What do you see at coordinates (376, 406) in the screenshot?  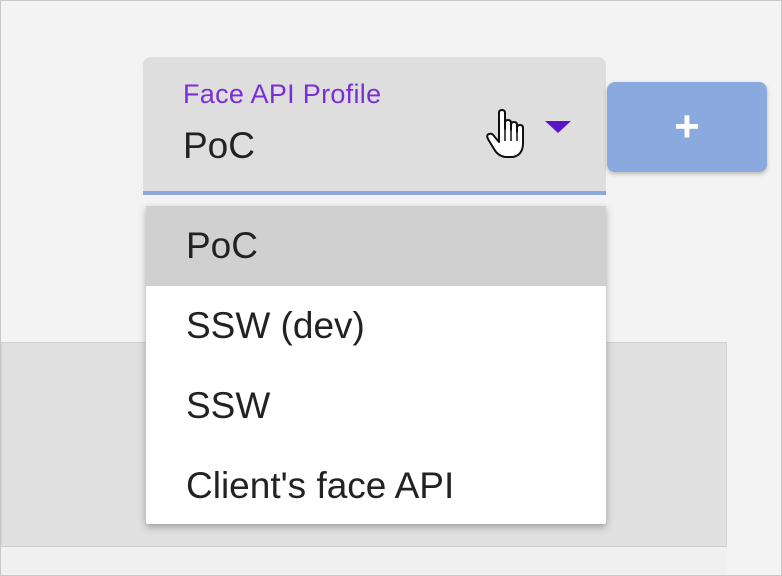 I see `menu-item-ssw: SSW` at bounding box center [376, 406].